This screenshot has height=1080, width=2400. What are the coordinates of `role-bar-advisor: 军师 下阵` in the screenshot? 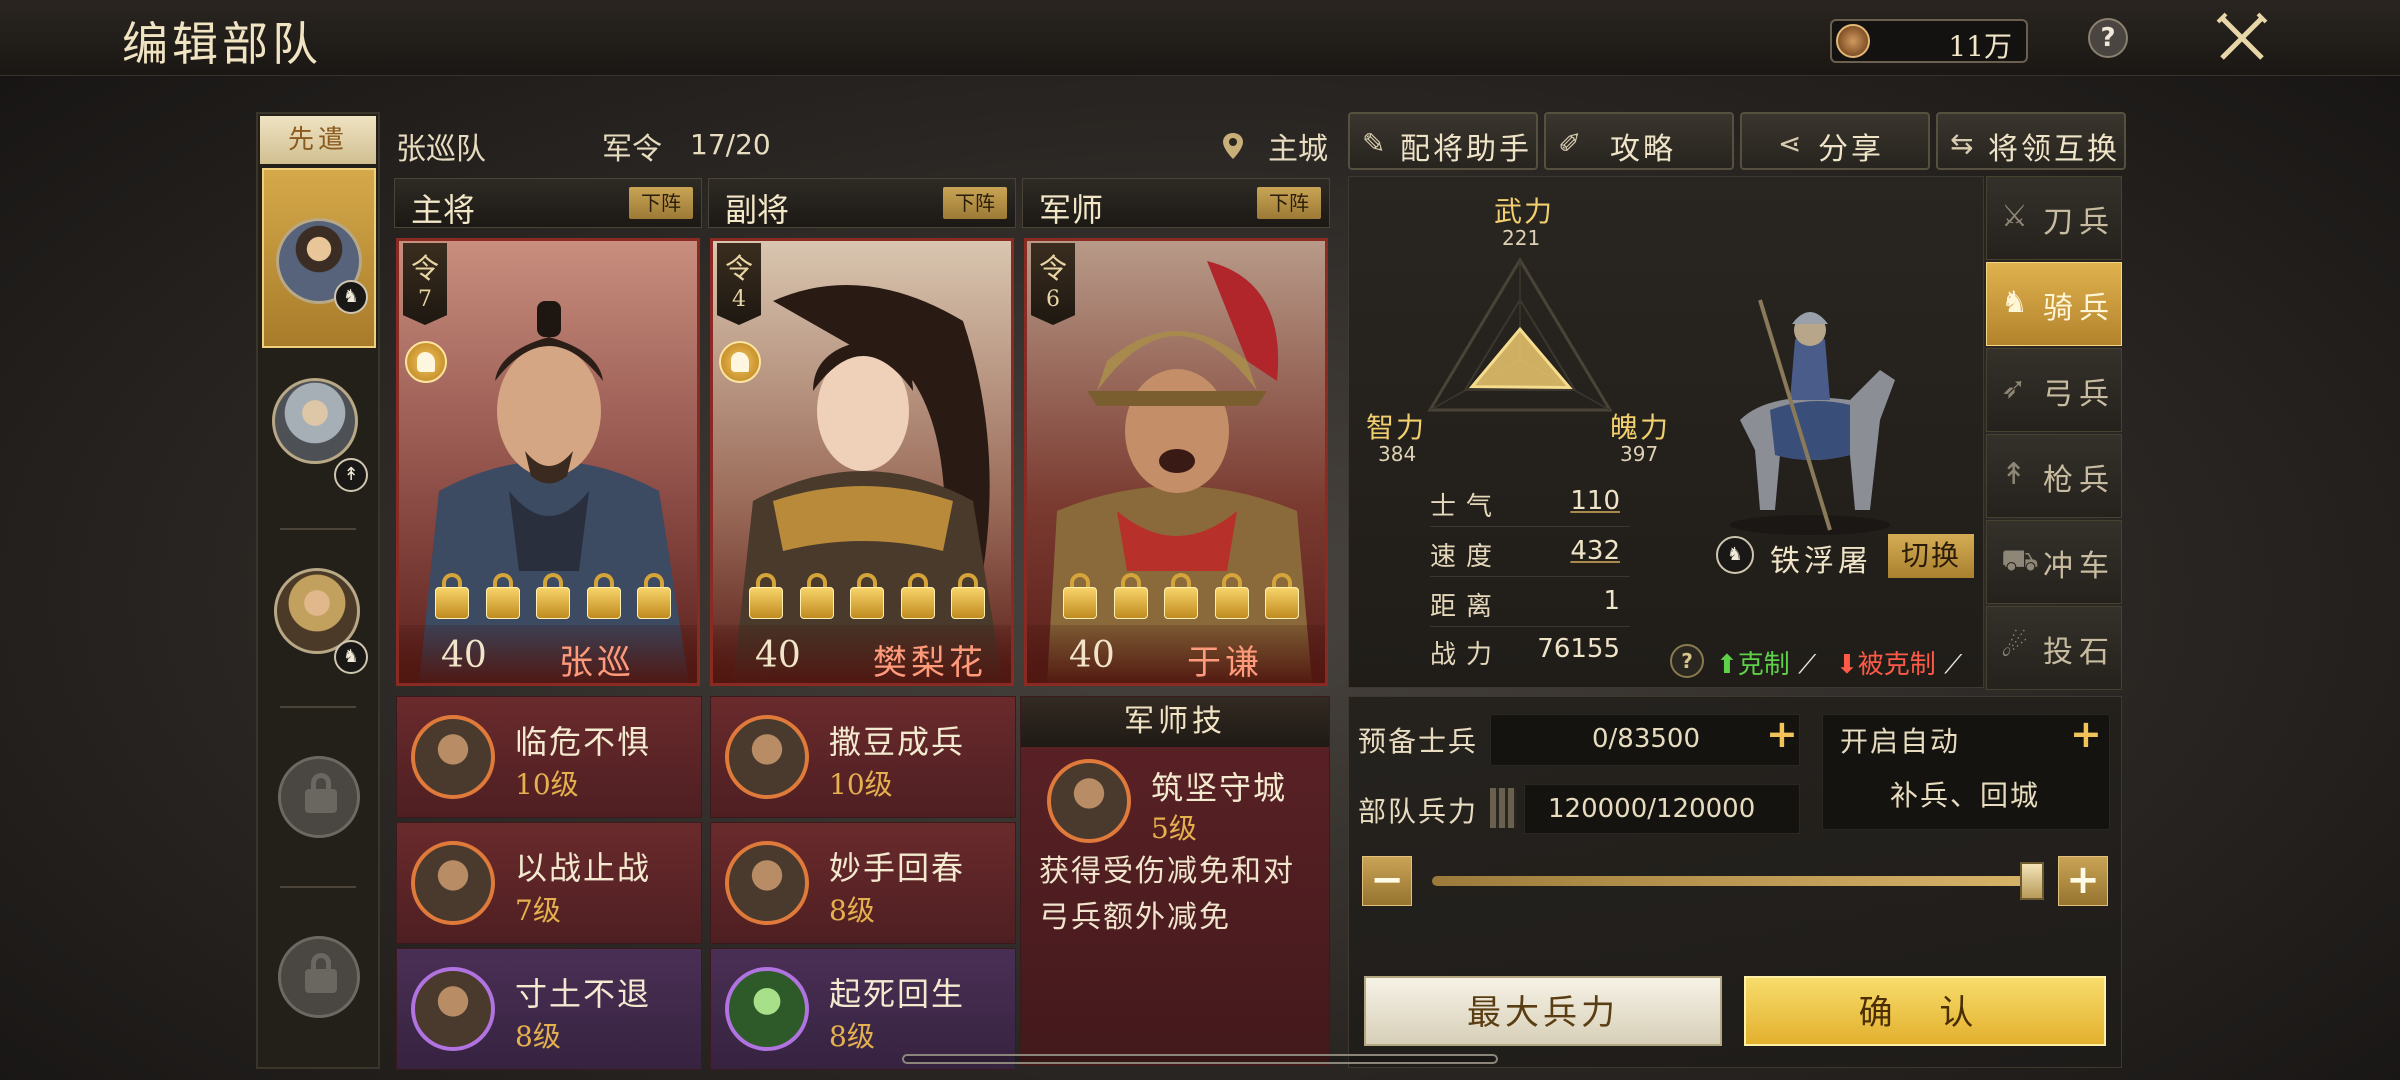 It's located at (1176, 203).